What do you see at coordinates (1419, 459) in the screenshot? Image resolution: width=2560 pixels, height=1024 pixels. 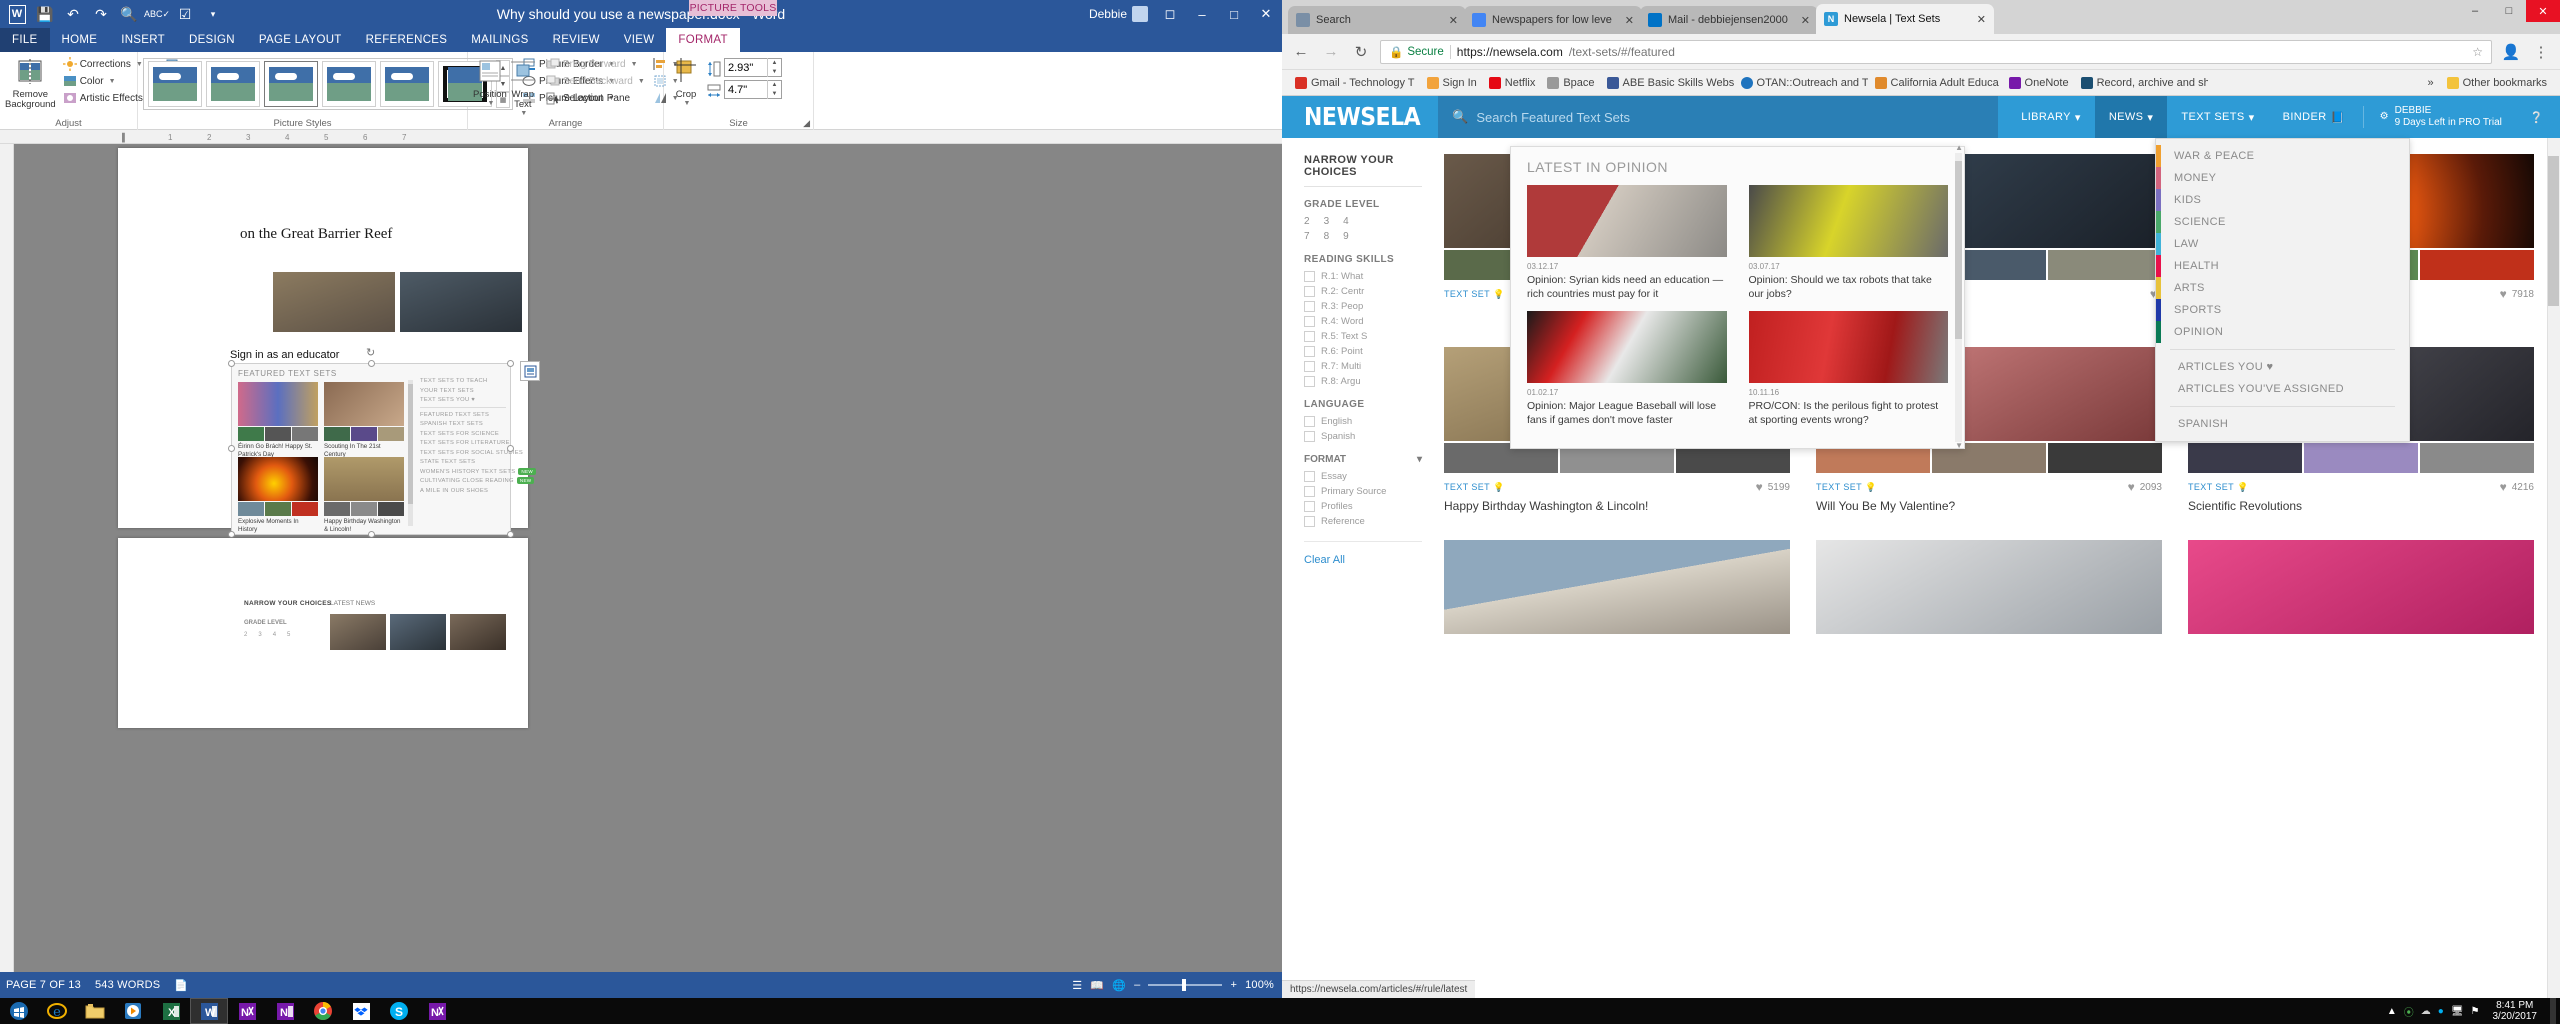 I see `chevron-down-icon-format: ▾` at bounding box center [1419, 459].